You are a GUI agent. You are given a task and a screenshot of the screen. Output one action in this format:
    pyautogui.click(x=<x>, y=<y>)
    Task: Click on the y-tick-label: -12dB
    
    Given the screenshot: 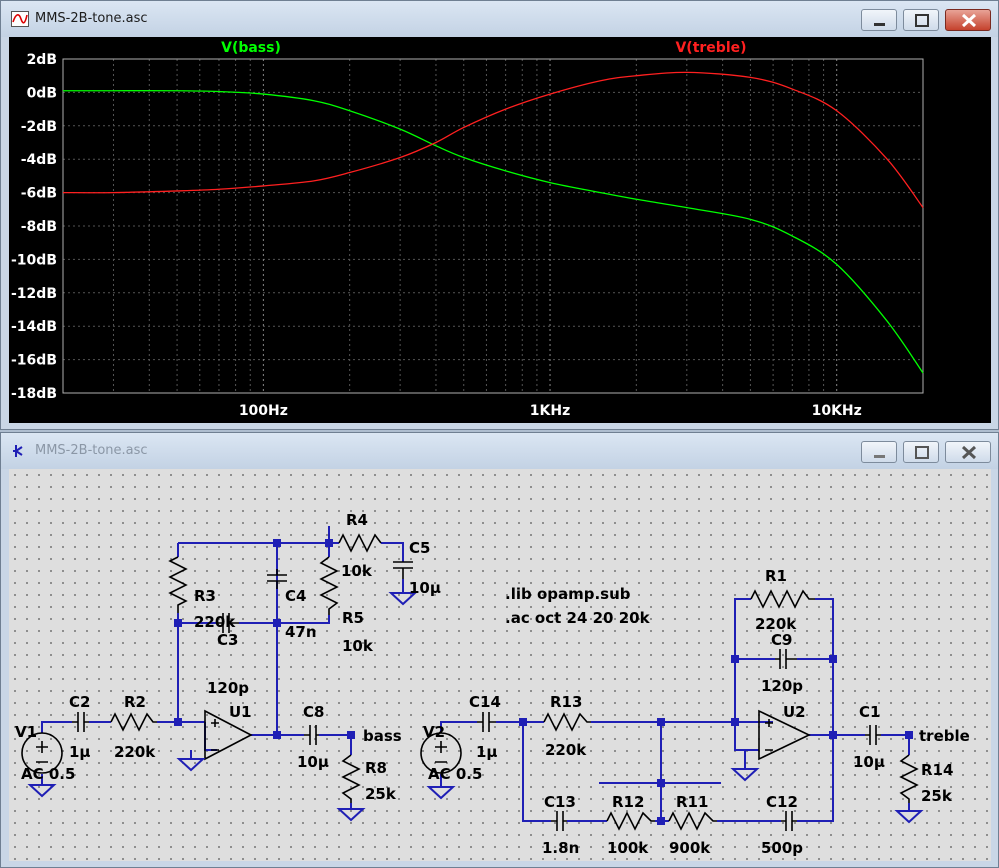 What is the action you would take?
    pyautogui.click(x=34, y=294)
    